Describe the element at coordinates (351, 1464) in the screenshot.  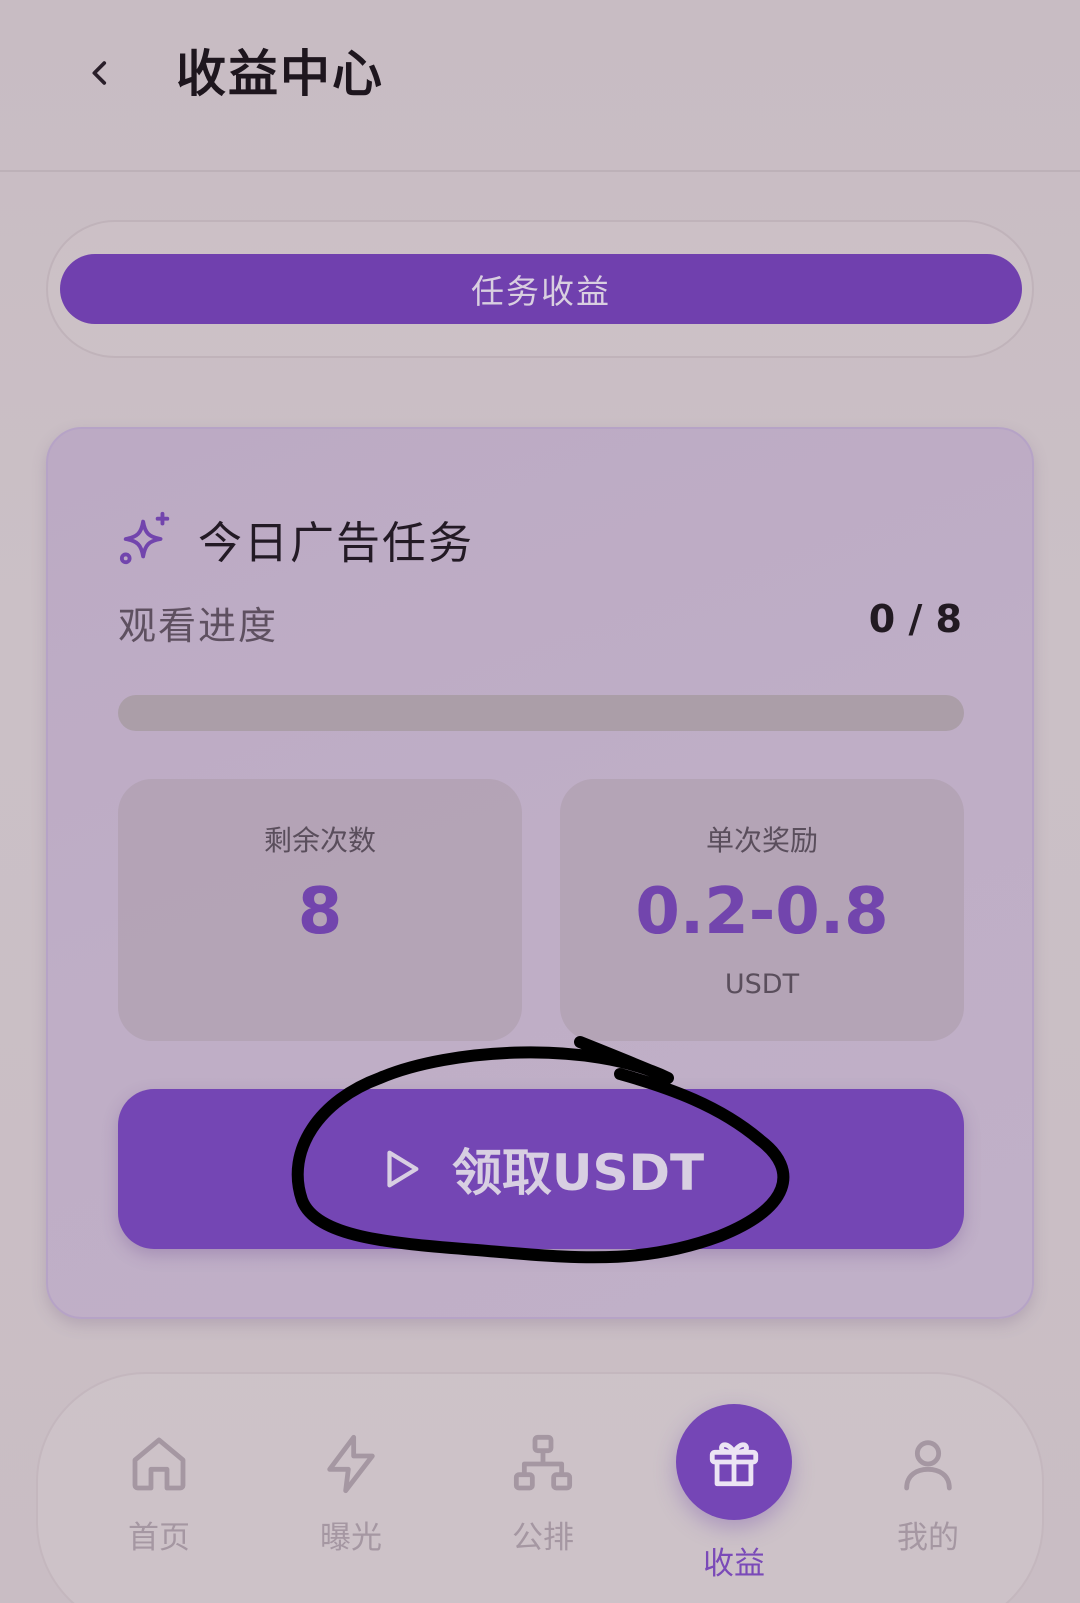
I see `lightning-icon` at that location.